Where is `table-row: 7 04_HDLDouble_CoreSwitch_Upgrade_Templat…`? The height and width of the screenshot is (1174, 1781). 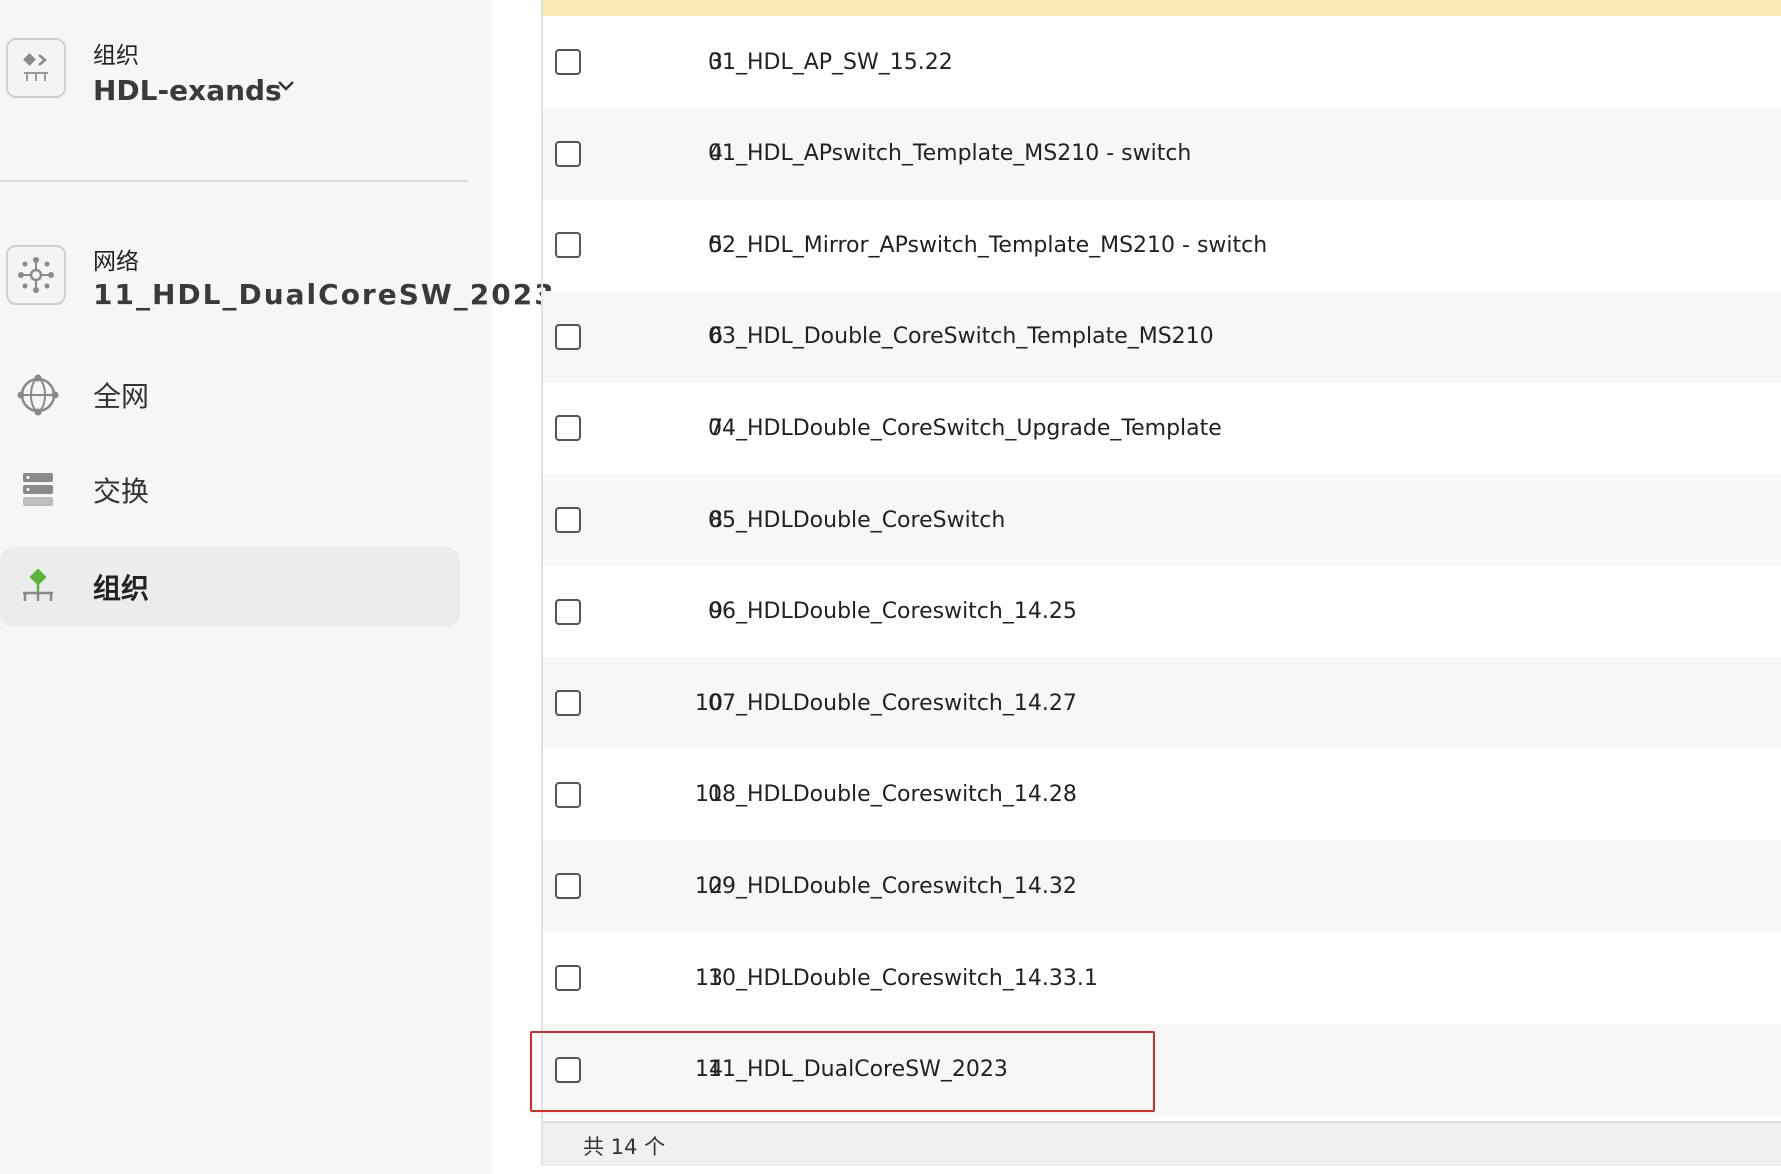
table-row: 7 04_HDLDouble_CoreSwitch_Upgrade_Templat… is located at coordinates (1162, 428).